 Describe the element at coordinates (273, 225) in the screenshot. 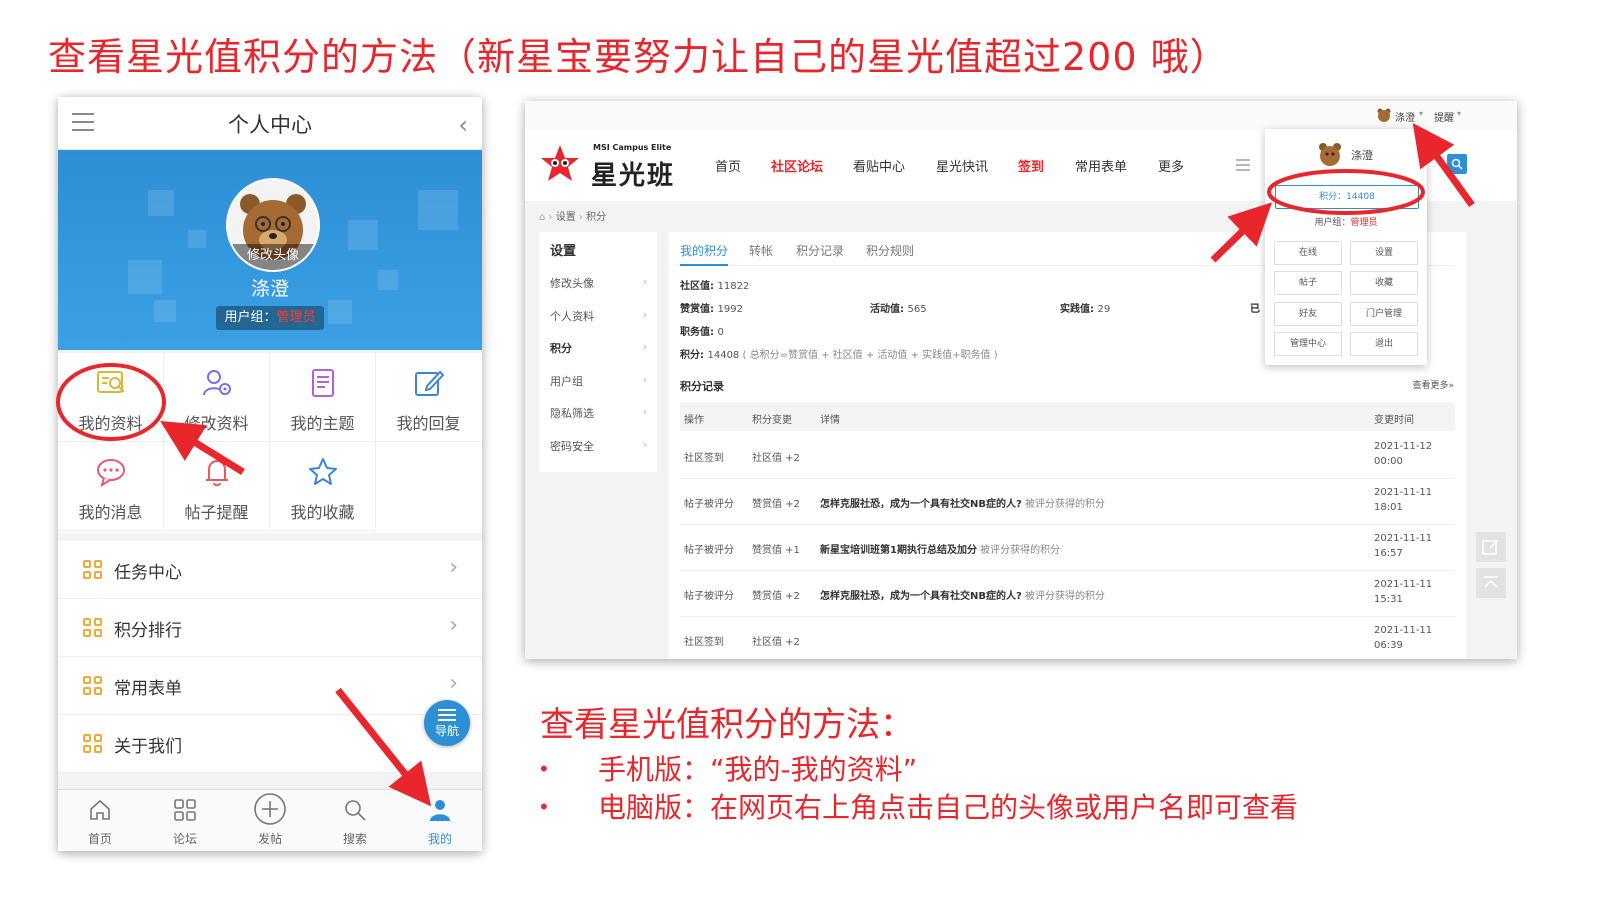

I see `avatar: 修改头像` at that location.